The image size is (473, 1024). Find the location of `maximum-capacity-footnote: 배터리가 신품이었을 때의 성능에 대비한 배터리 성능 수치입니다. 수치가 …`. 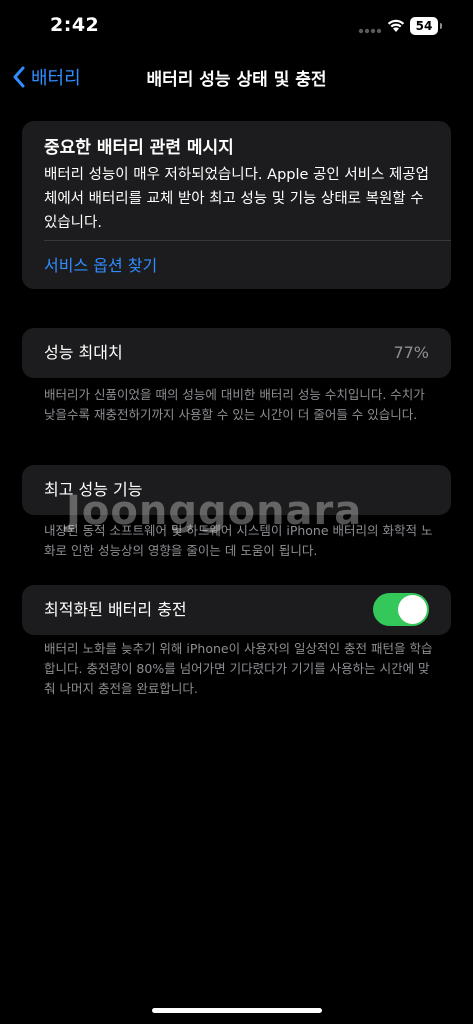

maximum-capacity-footnote: 배터리가 신품이었을 때의 성능에 대비한 배터리 성능 수치입니다. 수치가 … is located at coordinates (234, 404).